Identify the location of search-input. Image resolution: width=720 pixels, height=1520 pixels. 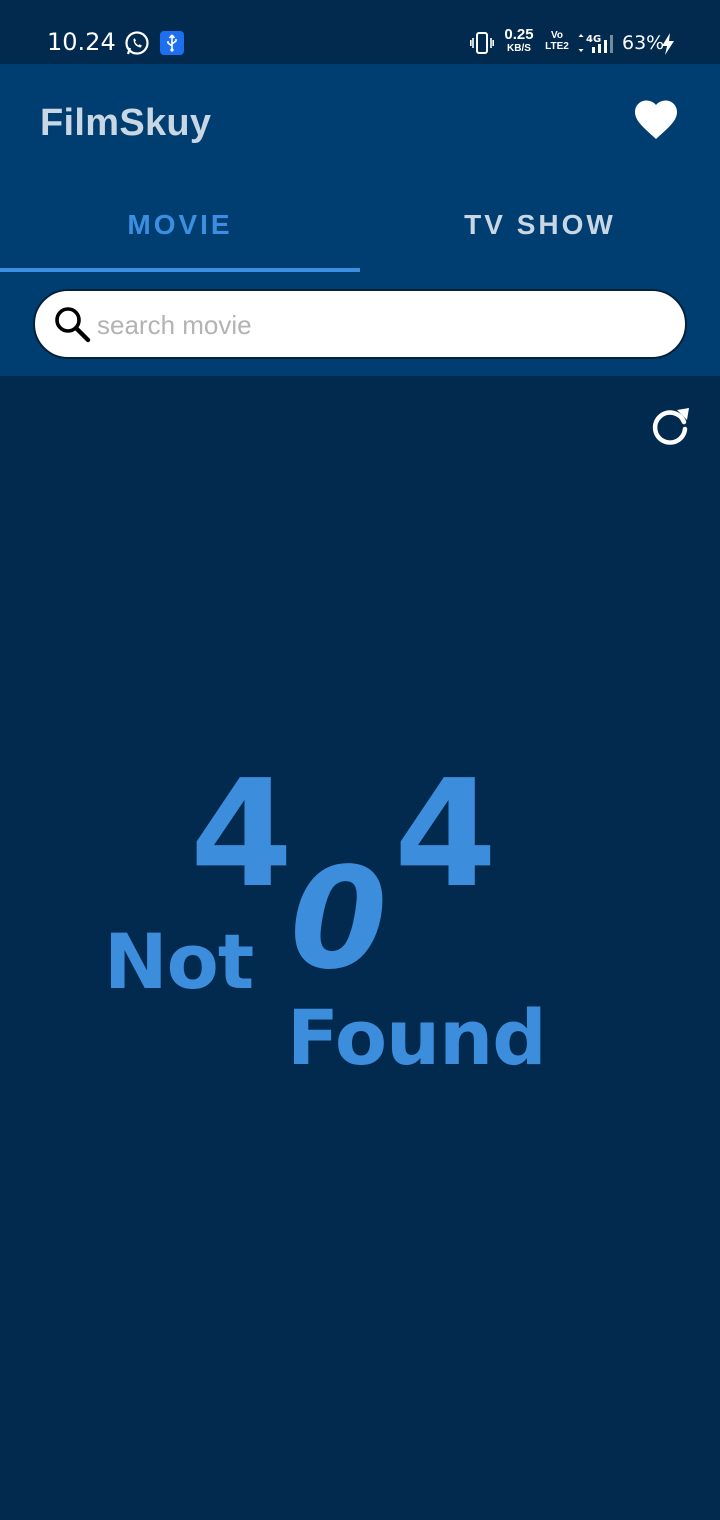
(382, 325).